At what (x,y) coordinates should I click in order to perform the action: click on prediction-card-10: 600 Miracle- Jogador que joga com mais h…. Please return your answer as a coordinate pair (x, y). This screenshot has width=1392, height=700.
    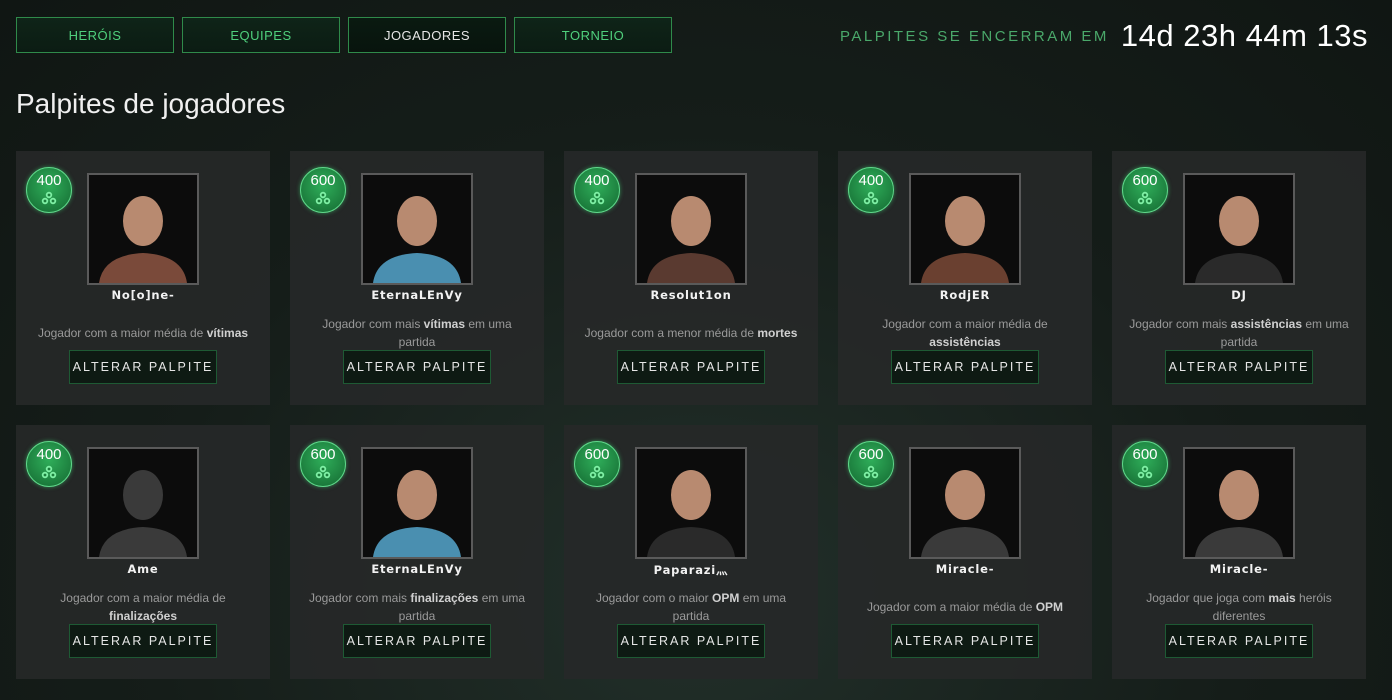
    Looking at the image, I should click on (1239, 552).